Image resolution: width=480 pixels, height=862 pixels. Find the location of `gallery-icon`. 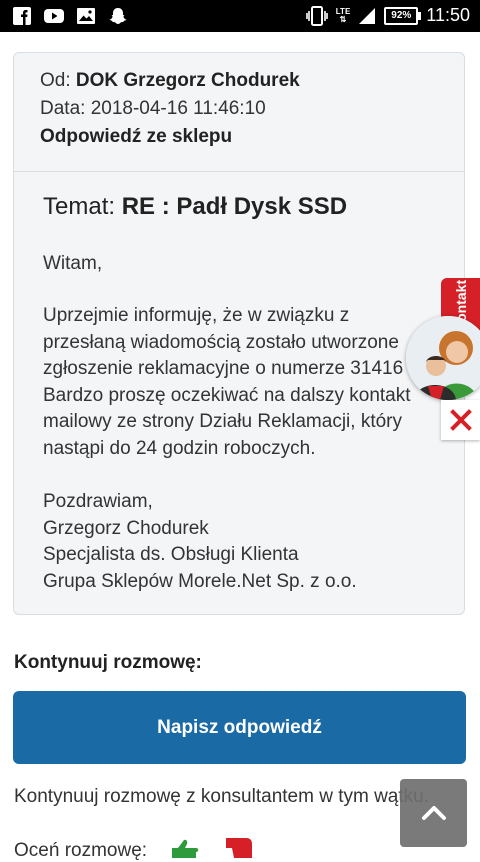

gallery-icon is located at coordinates (86, 16).